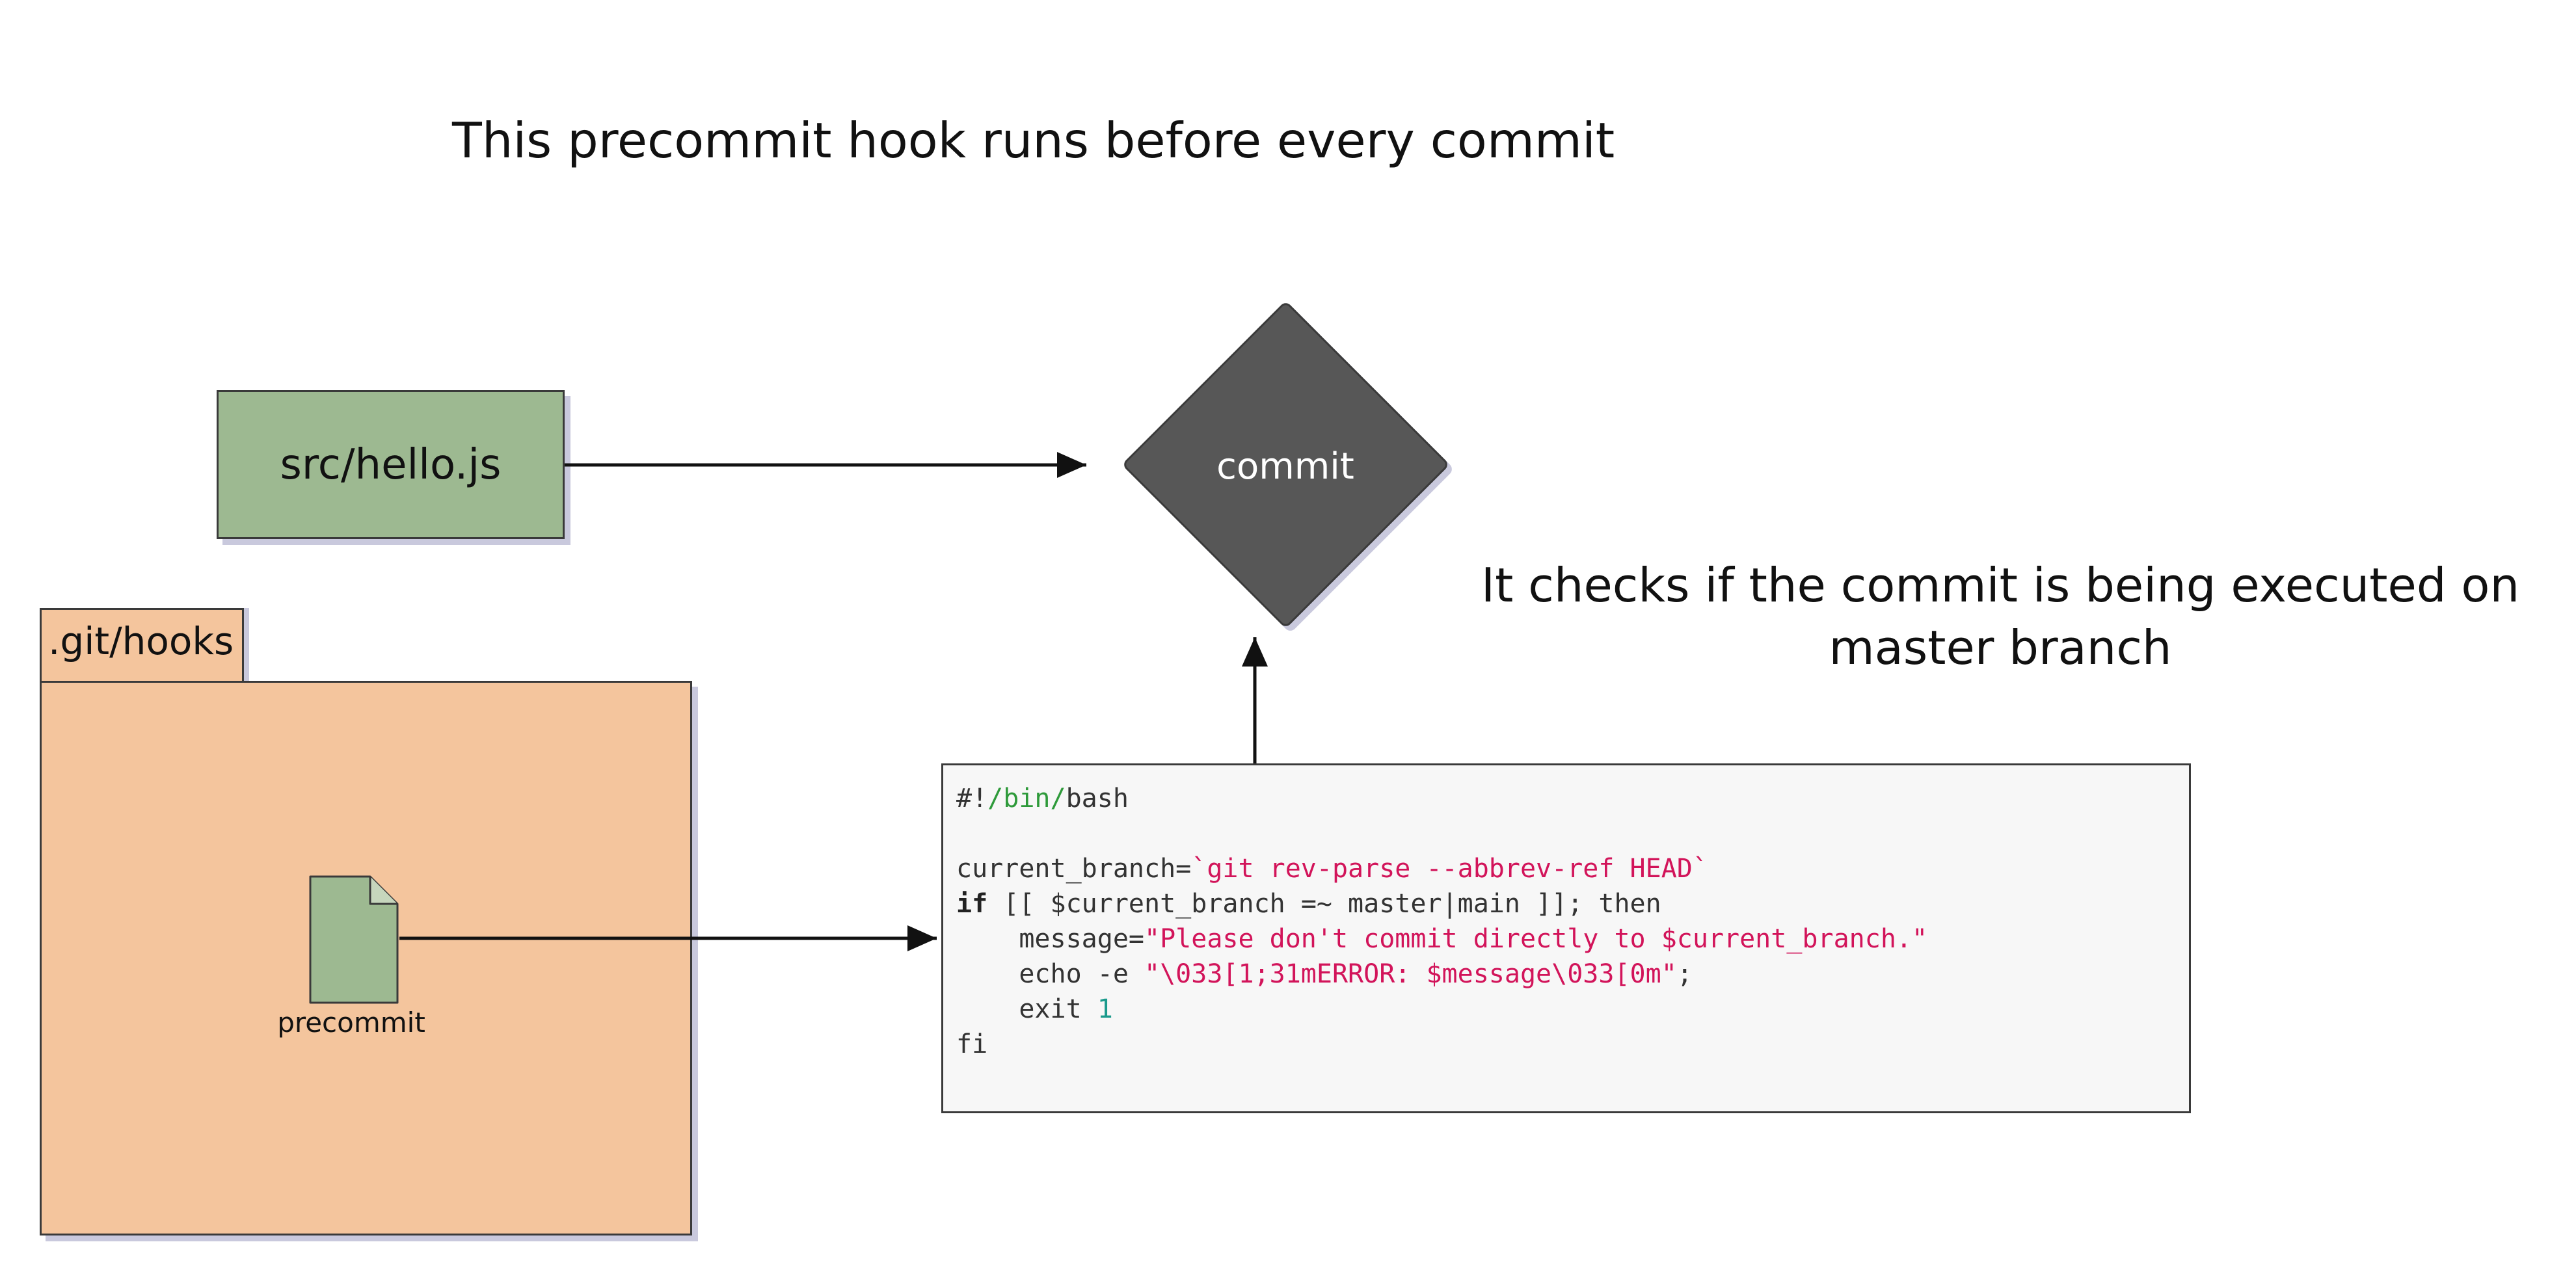 This screenshot has width=2576, height=1268. What do you see at coordinates (1050, 974) in the screenshot?
I see `code-token: echo -e` at bounding box center [1050, 974].